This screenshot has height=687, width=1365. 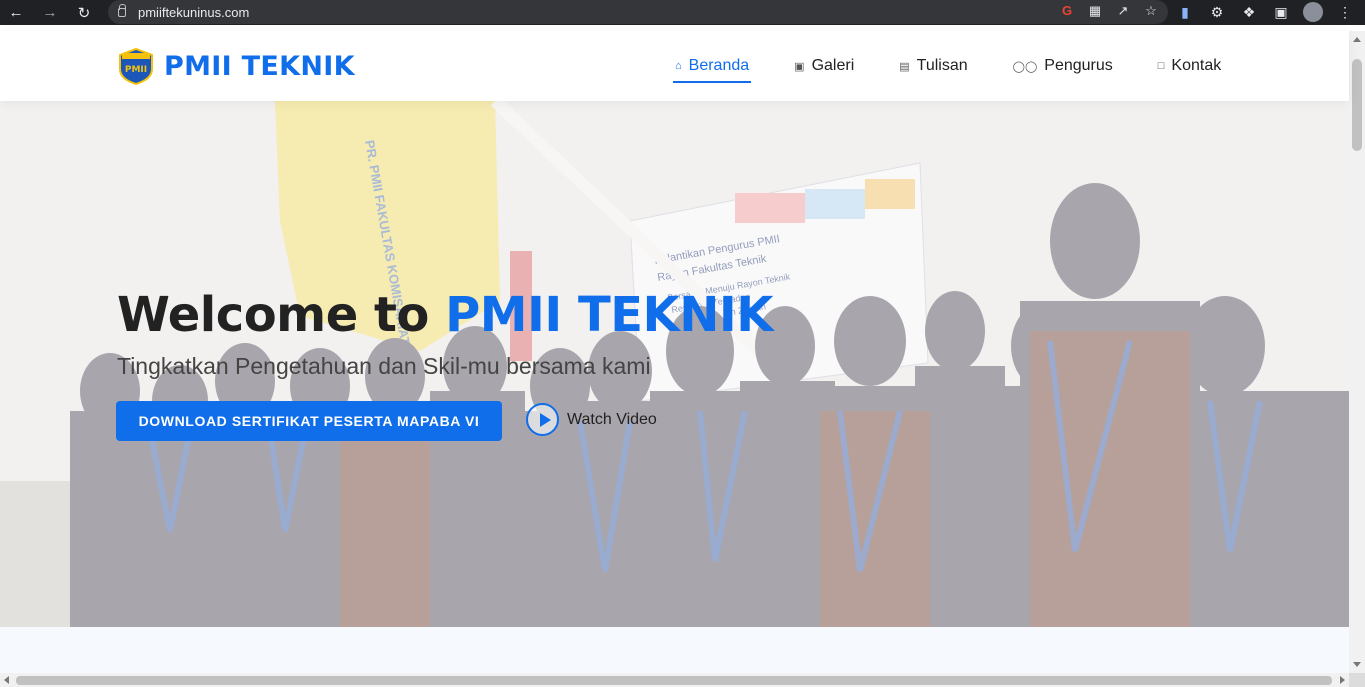 What do you see at coordinates (281, 315) in the screenshot?
I see `hero-title-prefix: Welcome to` at bounding box center [281, 315].